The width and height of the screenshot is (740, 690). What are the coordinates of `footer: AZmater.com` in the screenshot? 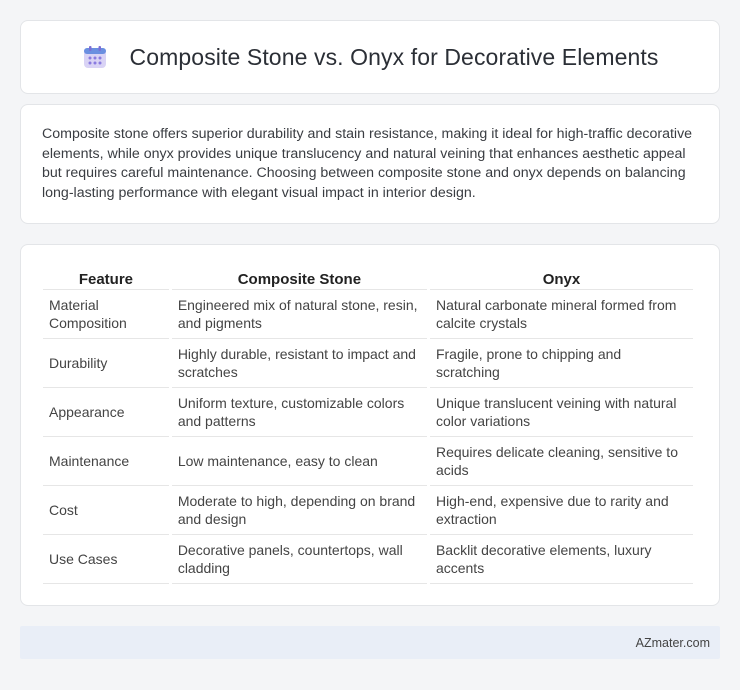 It's located at (370, 642).